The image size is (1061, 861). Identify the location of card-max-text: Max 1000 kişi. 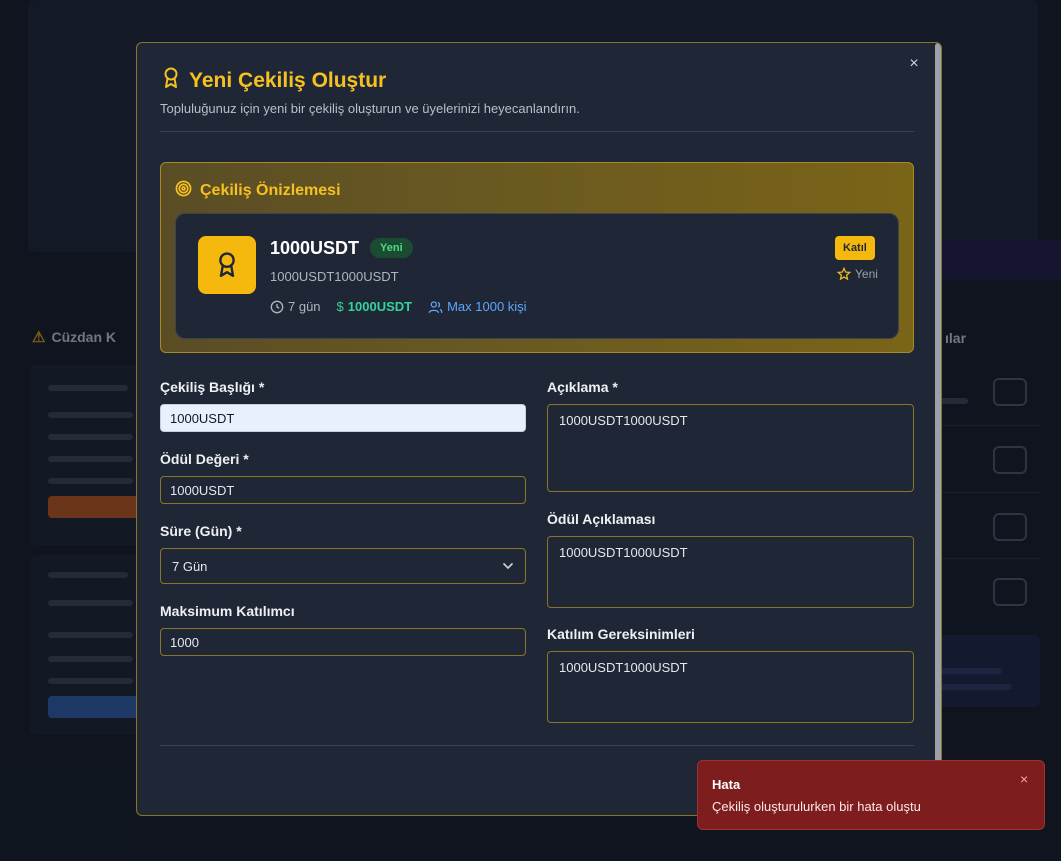
(487, 306).